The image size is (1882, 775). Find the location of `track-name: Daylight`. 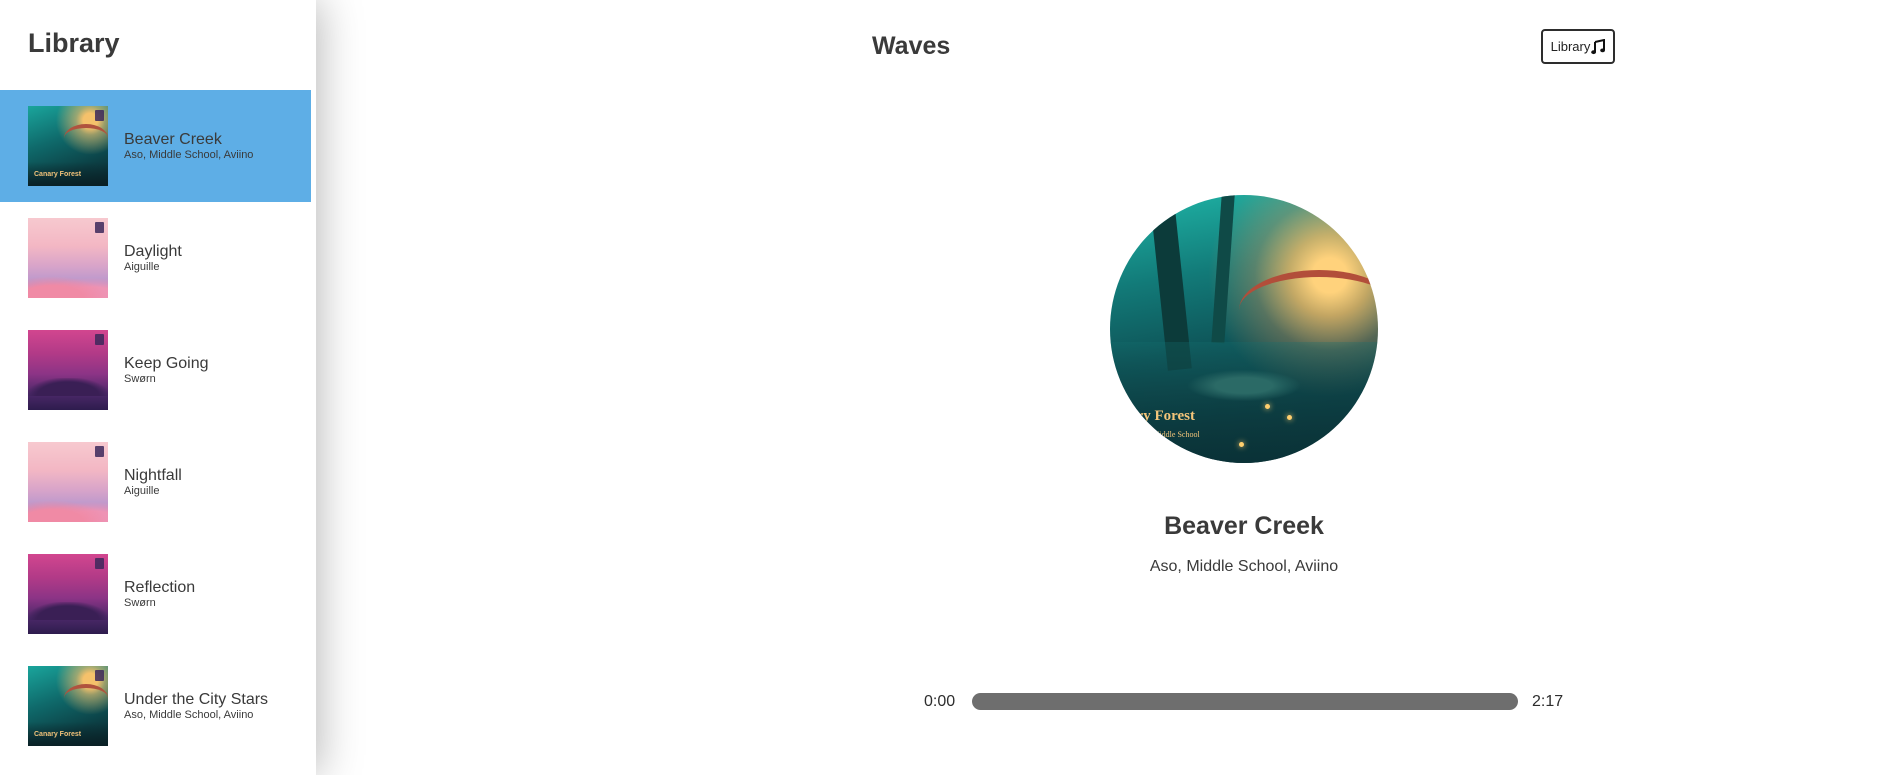

track-name: Daylight is located at coordinates (153, 251).